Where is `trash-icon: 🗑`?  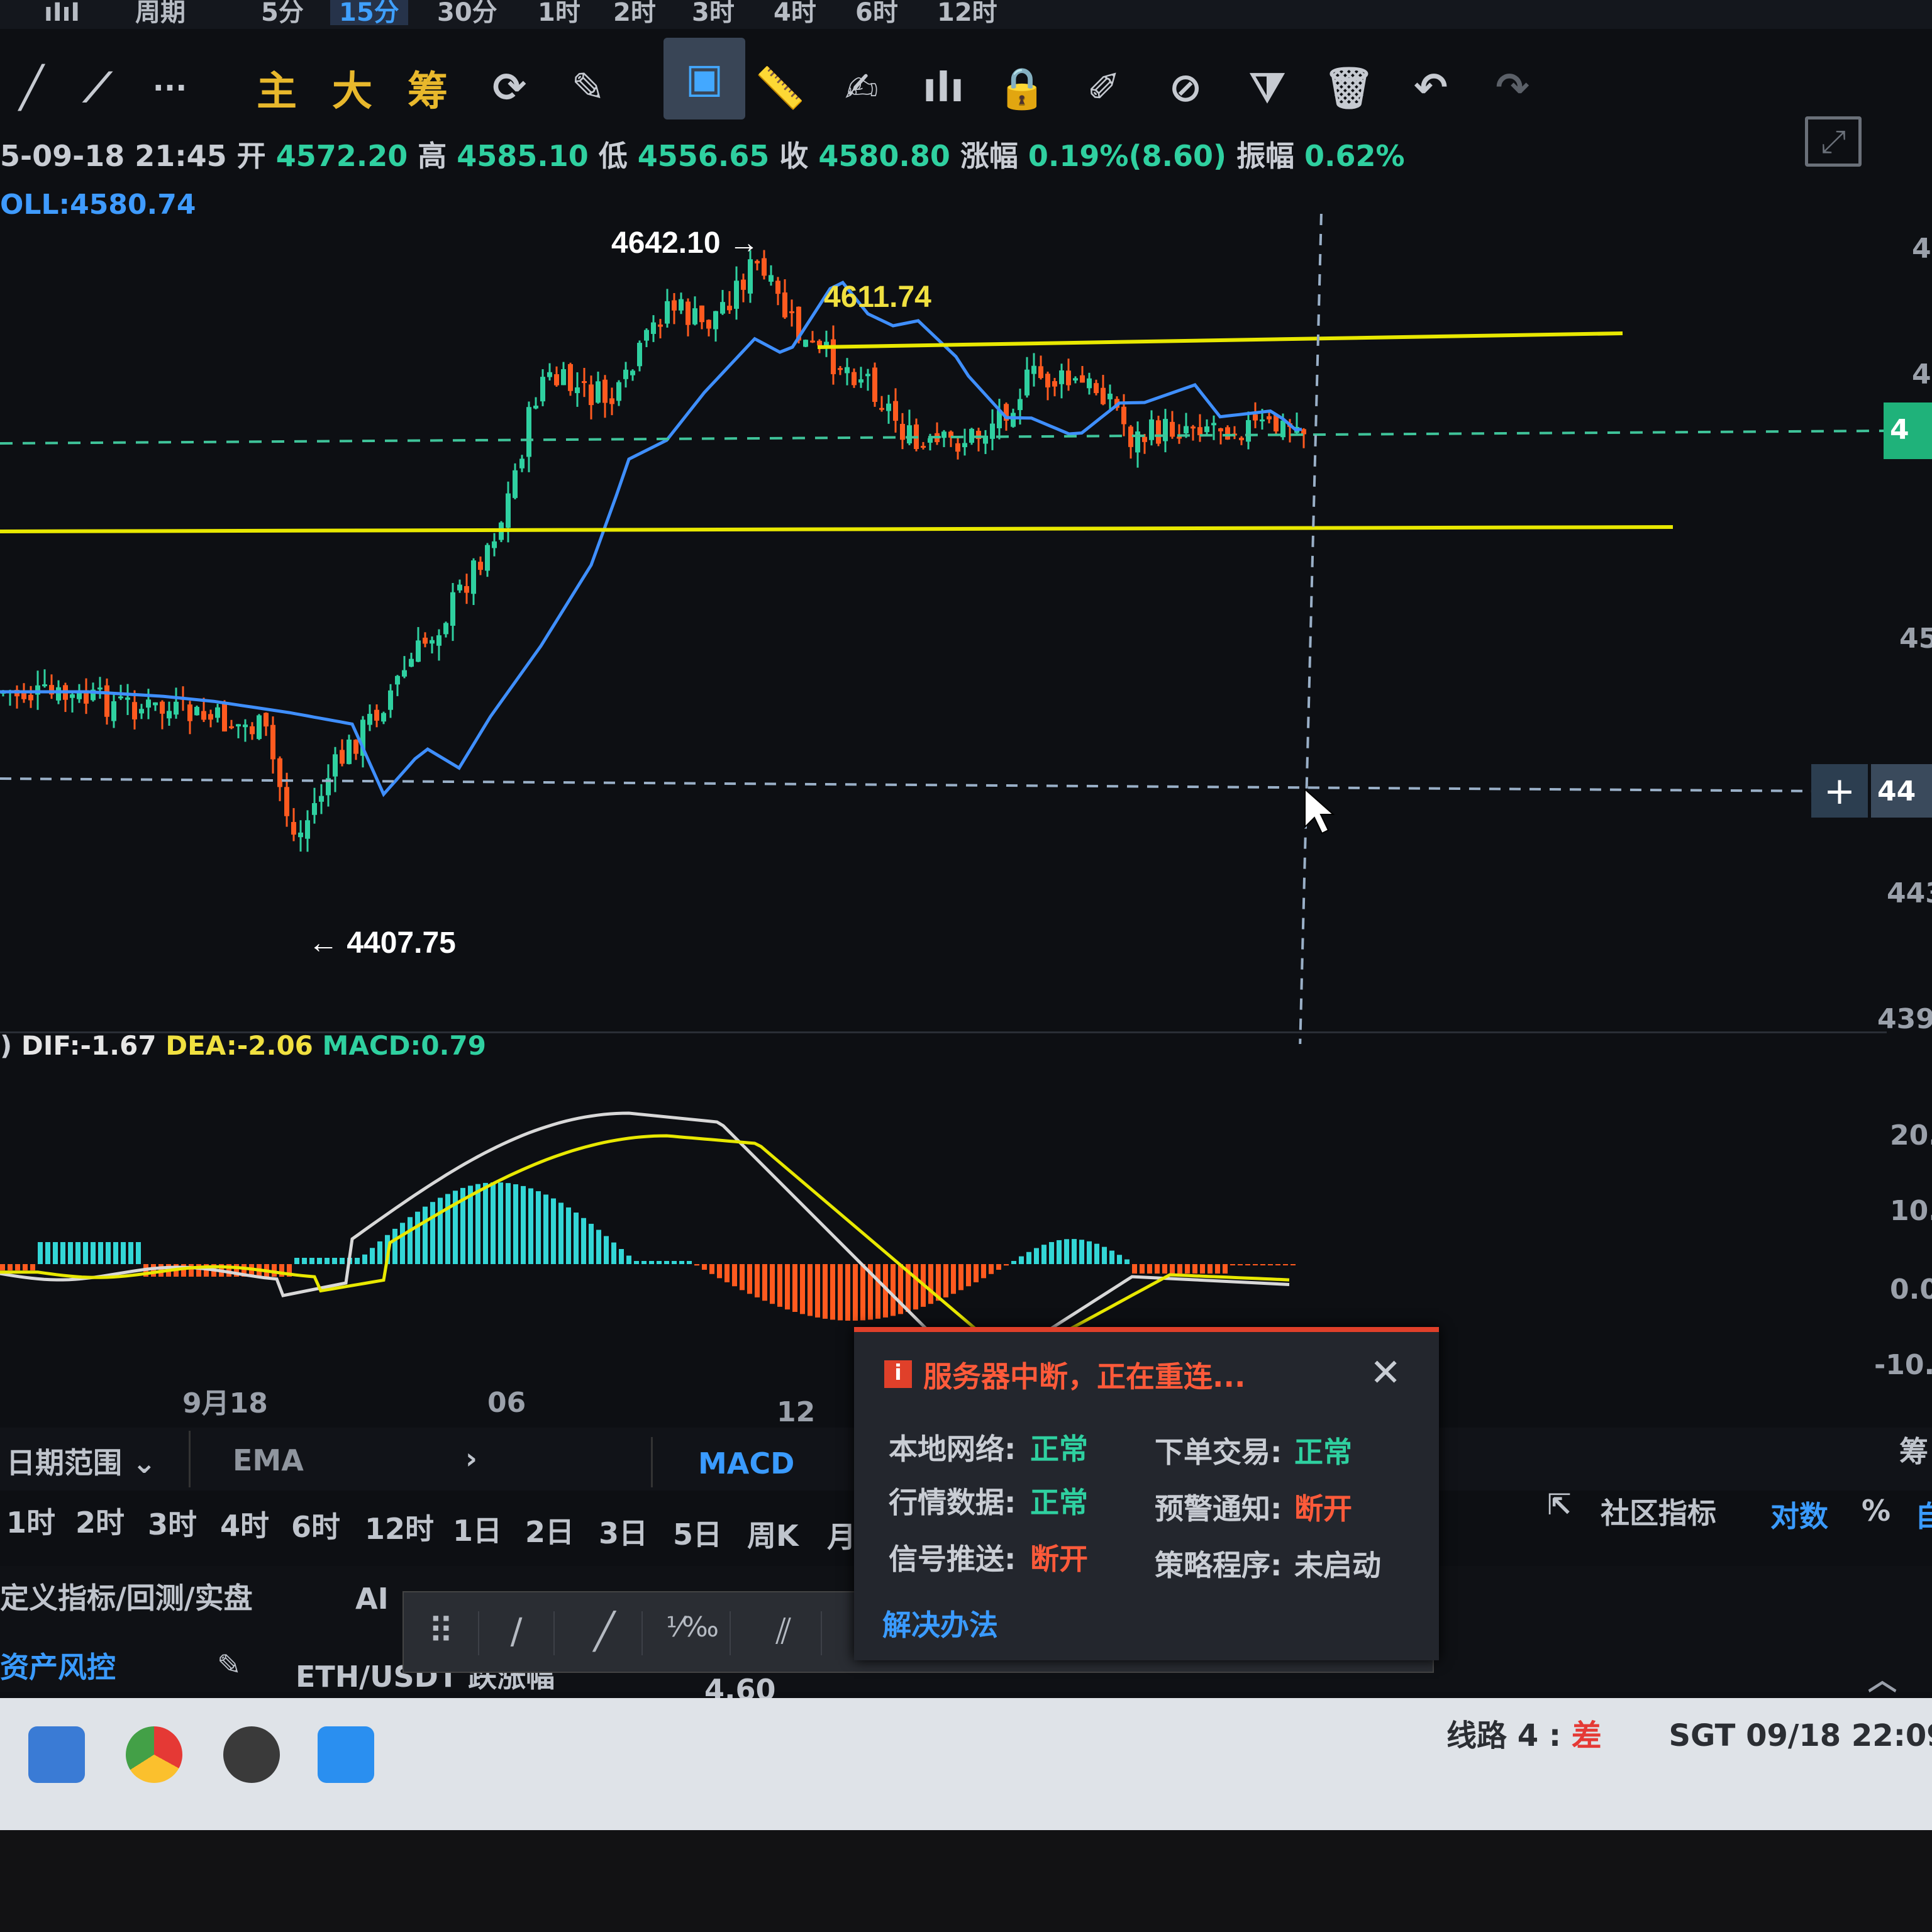
trash-icon: 🗑 is located at coordinates (1349, 88).